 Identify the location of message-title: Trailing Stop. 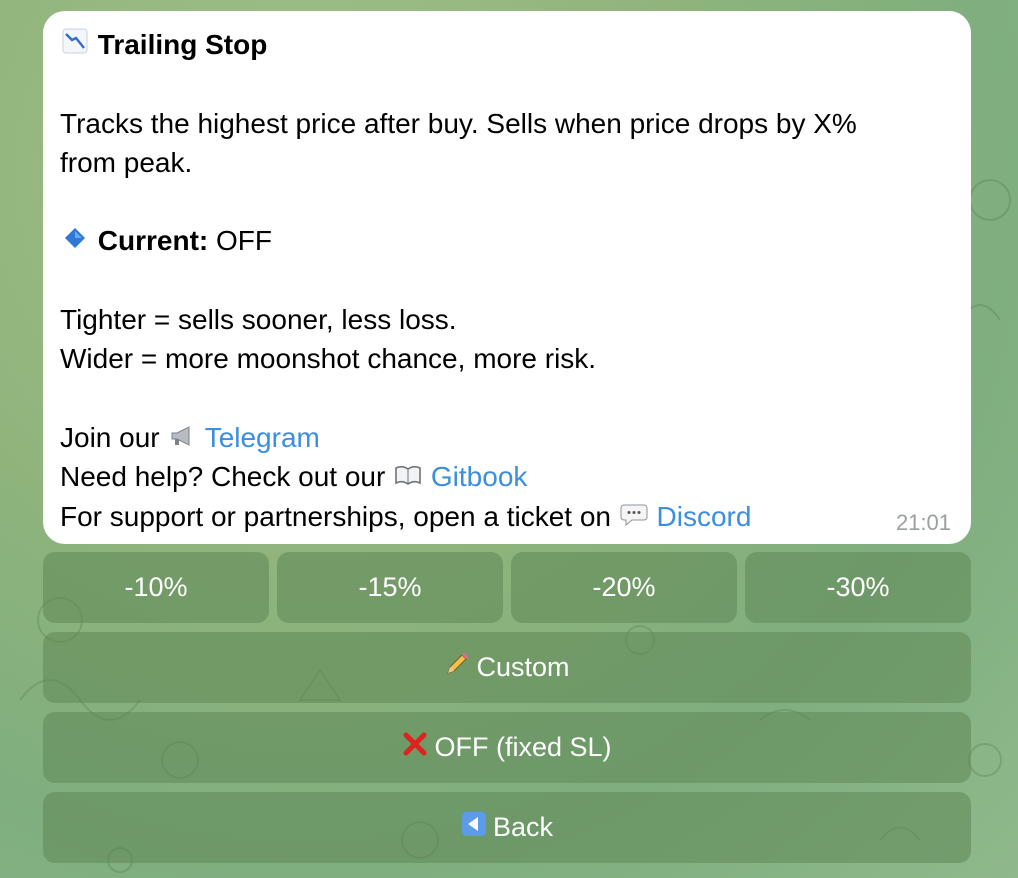
(507, 44).